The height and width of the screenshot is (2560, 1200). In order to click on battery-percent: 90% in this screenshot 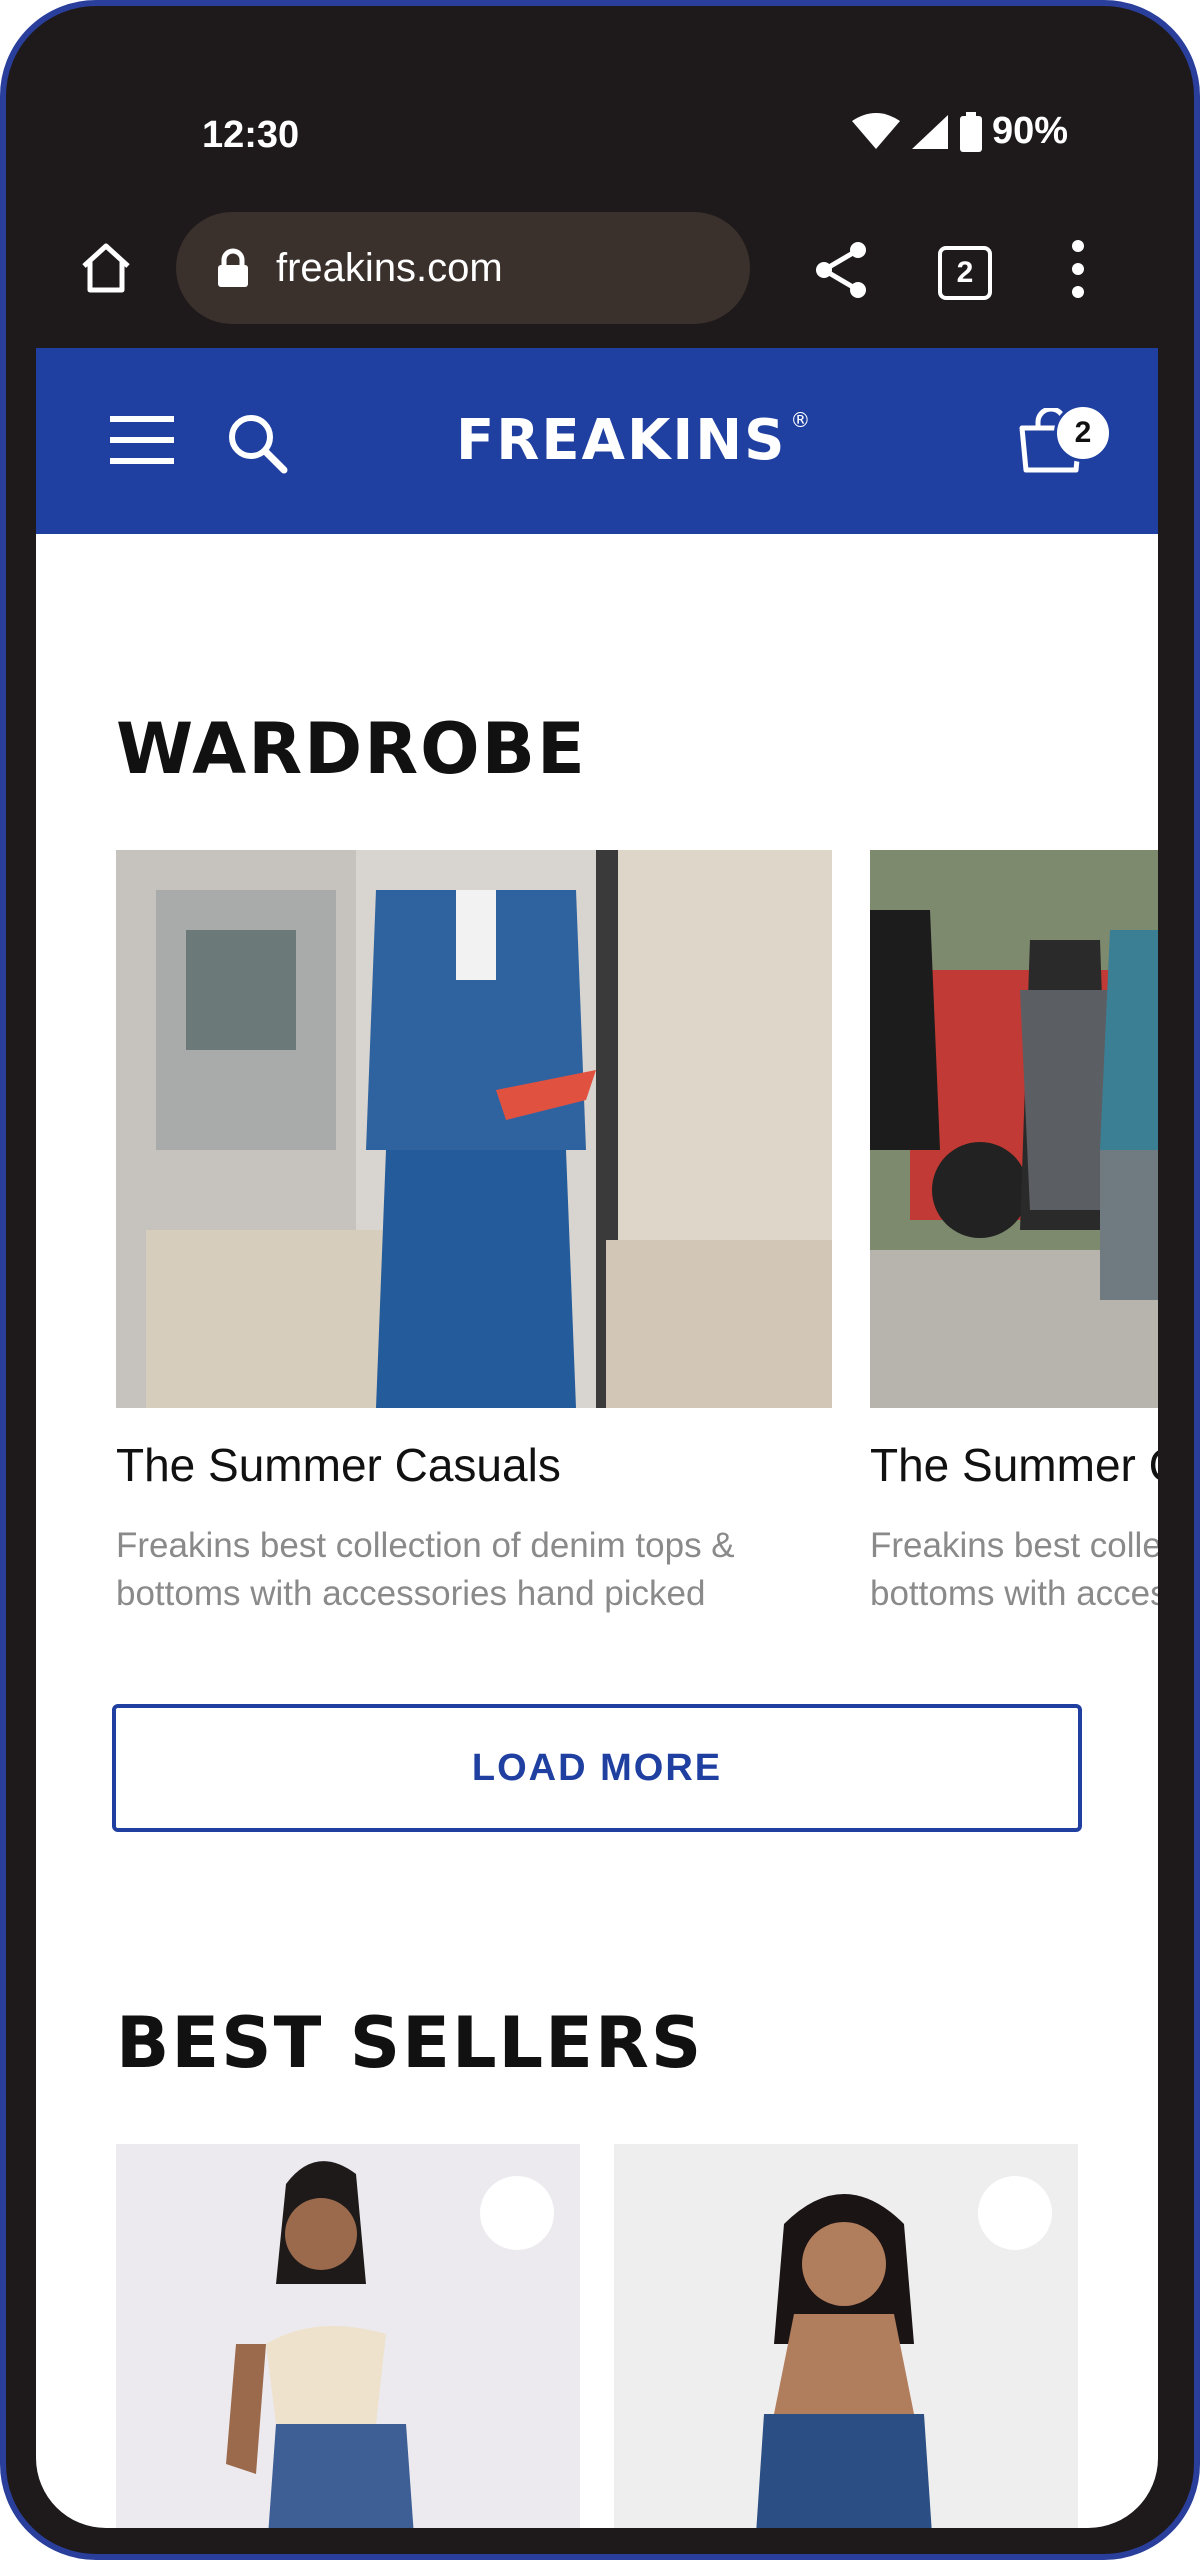, I will do `click(1029, 131)`.